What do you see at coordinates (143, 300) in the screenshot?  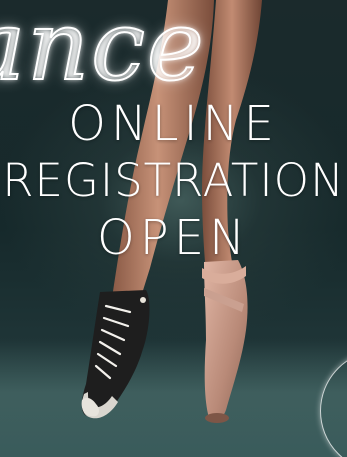 I see `sneaker-ankle-patch` at bounding box center [143, 300].